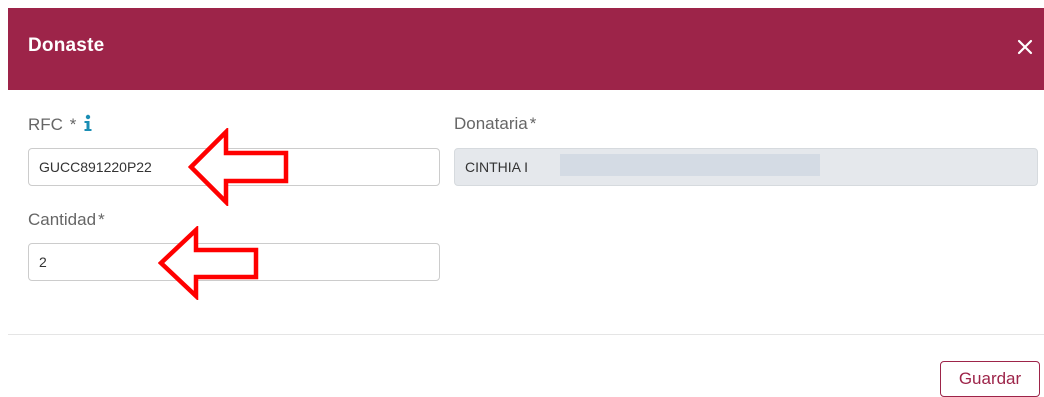 The height and width of the screenshot is (397, 1044). Describe the element at coordinates (45, 124) in the screenshot. I see `rfc-label-text: RFC` at that location.